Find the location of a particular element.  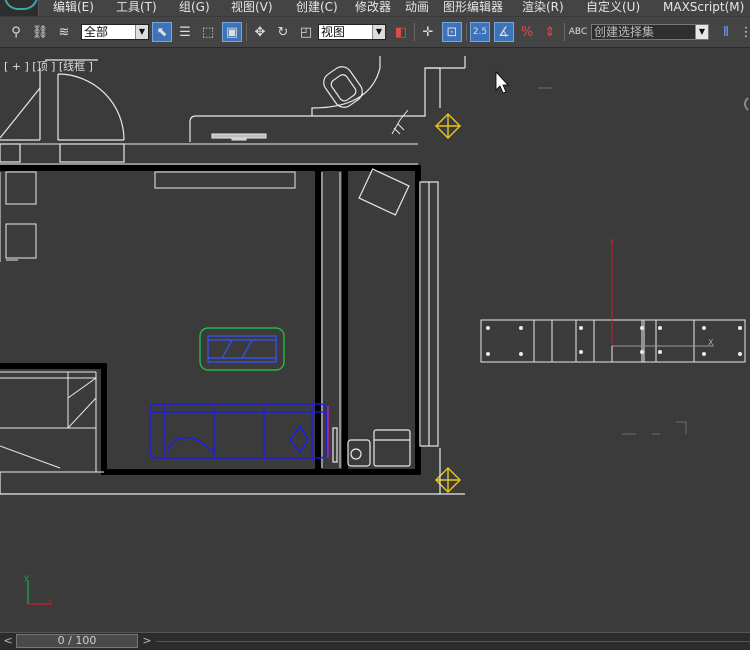

menu-maxscript: MAXScript(M) is located at coordinates (703, 8).